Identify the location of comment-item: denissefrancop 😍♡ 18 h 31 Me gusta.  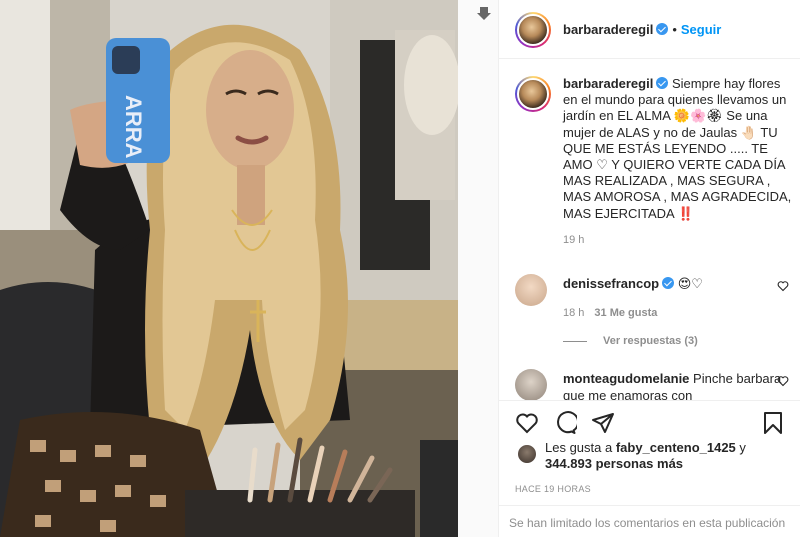
(655, 296).